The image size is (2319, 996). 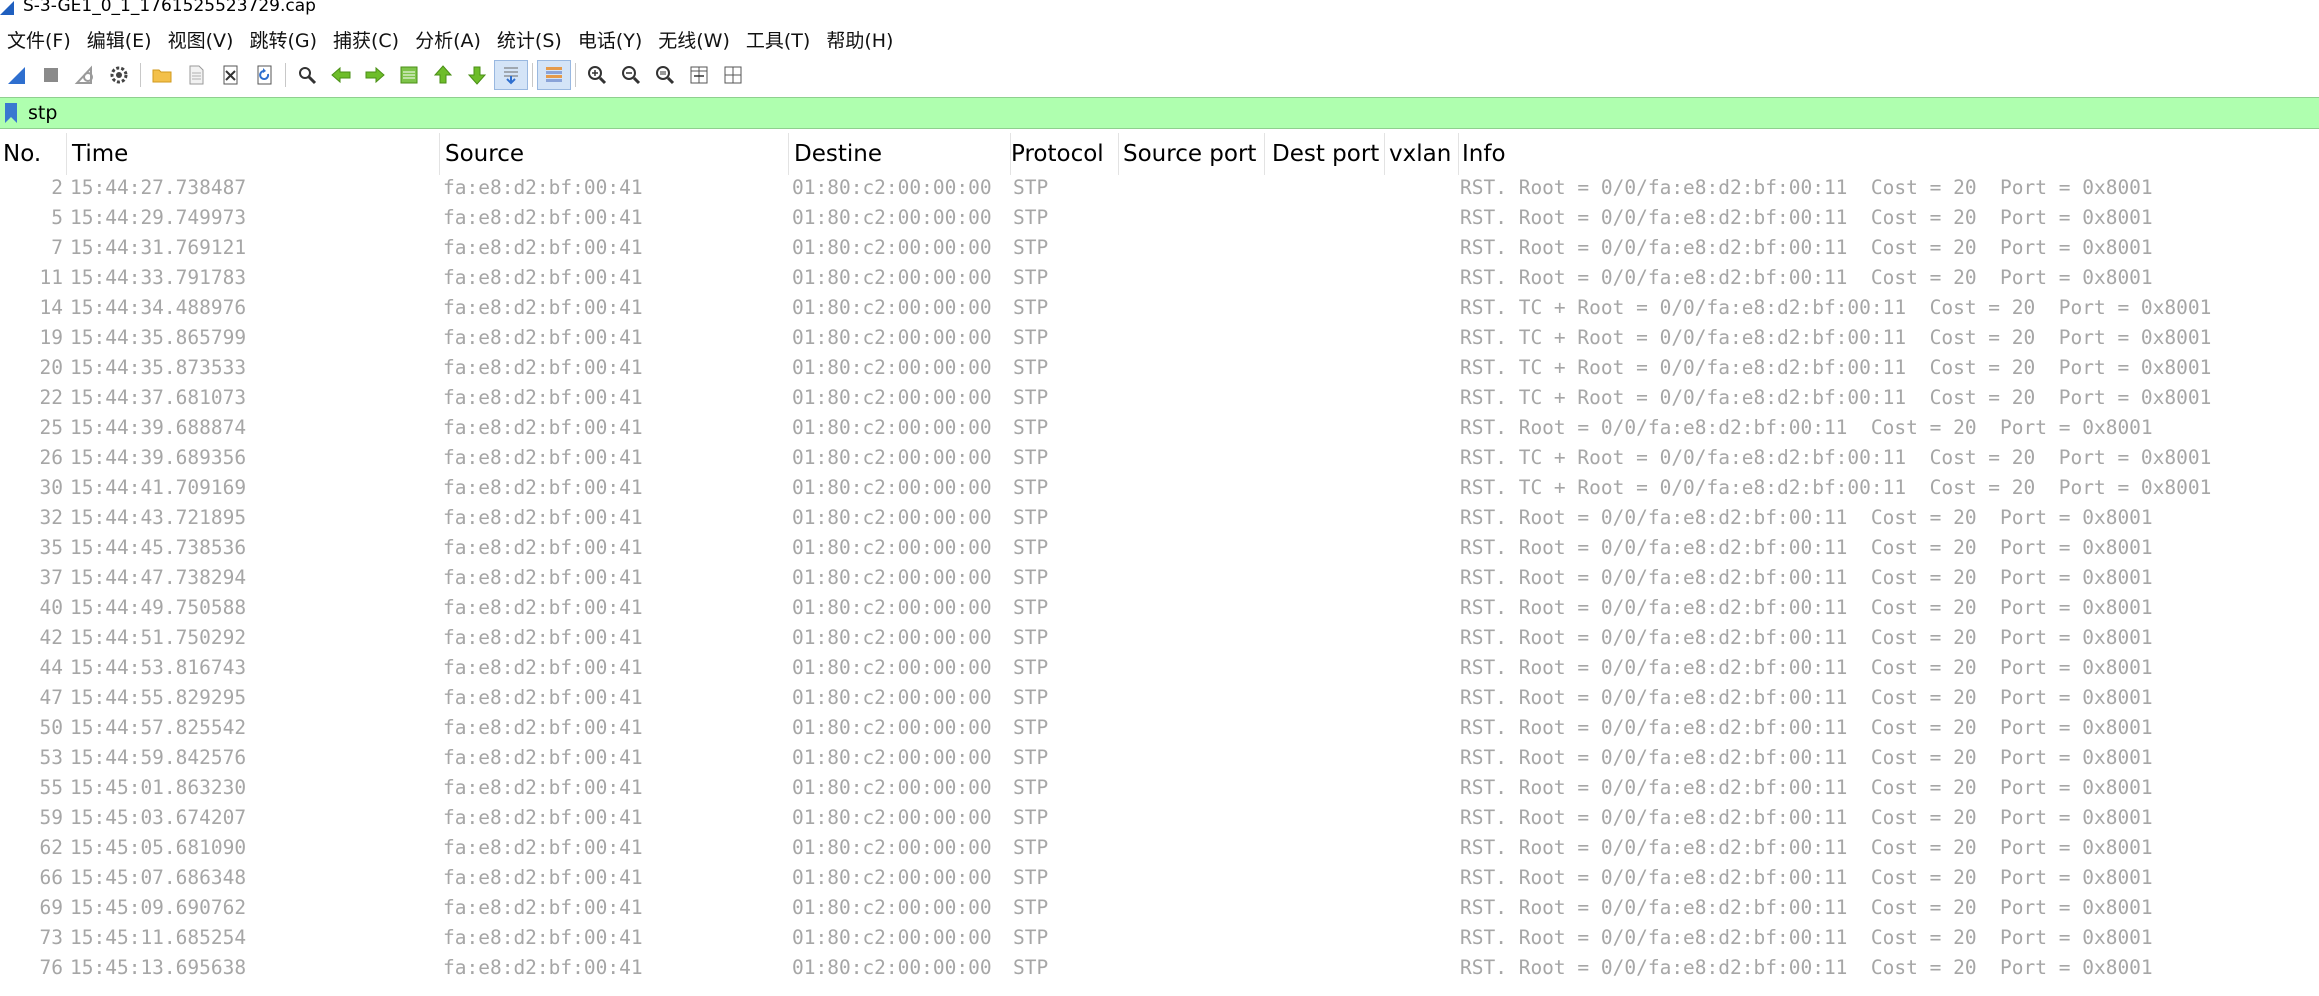 I want to click on colorize-icon, so click(x=554, y=75).